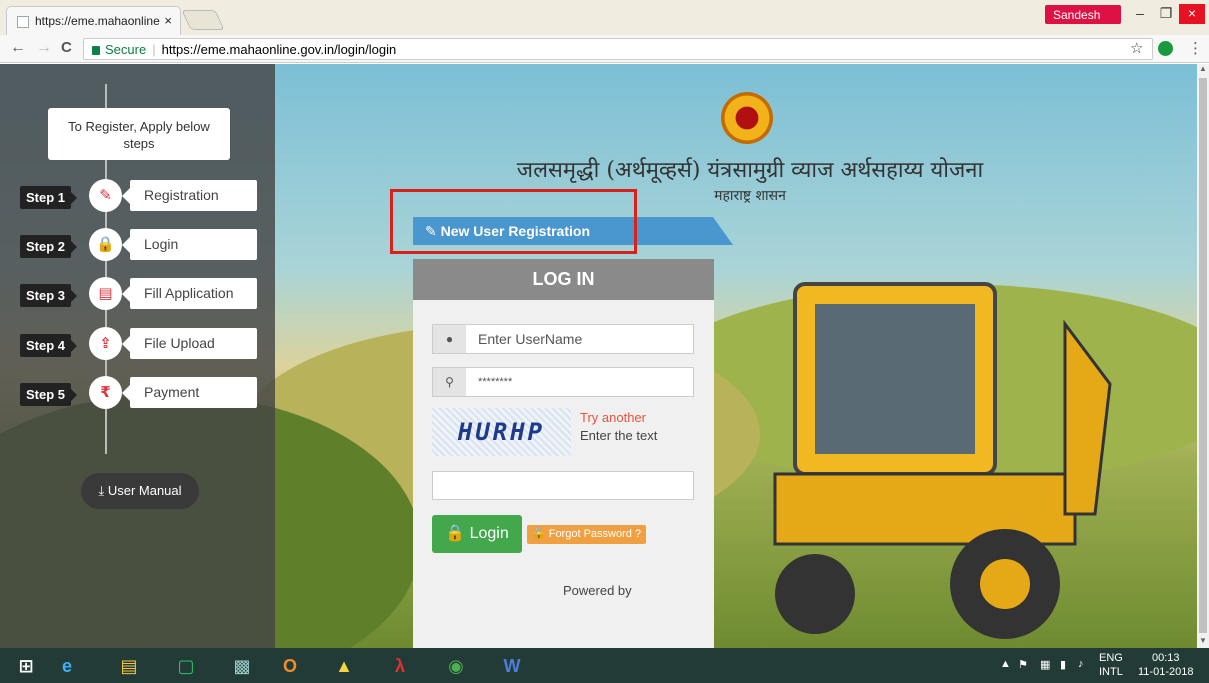  What do you see at coordinates (449, 339) in the screenshot?
I see `user-icon: ●` at bounding box center [449, 339].